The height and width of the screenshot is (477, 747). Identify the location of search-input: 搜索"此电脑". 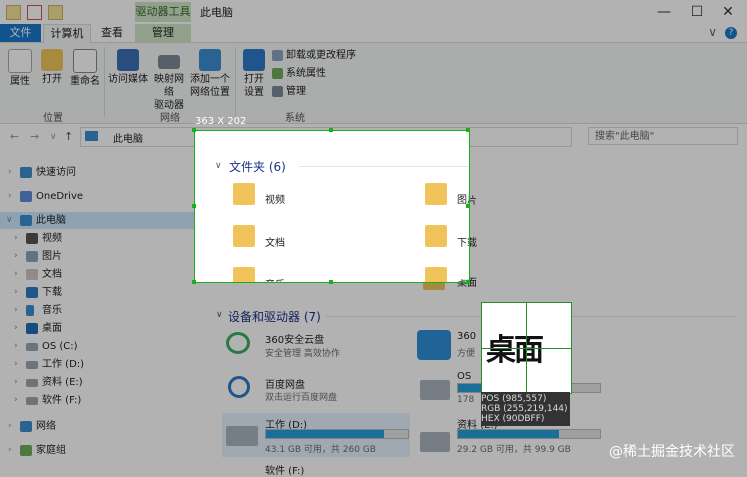
(663, 136).